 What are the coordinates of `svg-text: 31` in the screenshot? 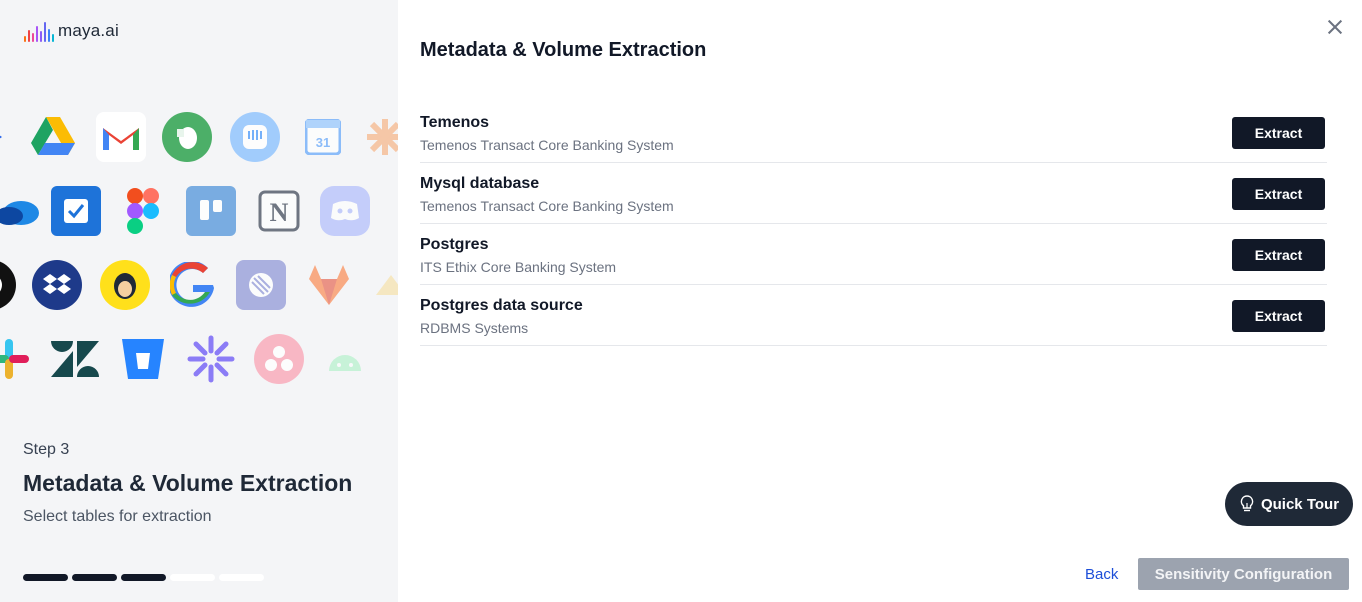 It's located at (323, 142).